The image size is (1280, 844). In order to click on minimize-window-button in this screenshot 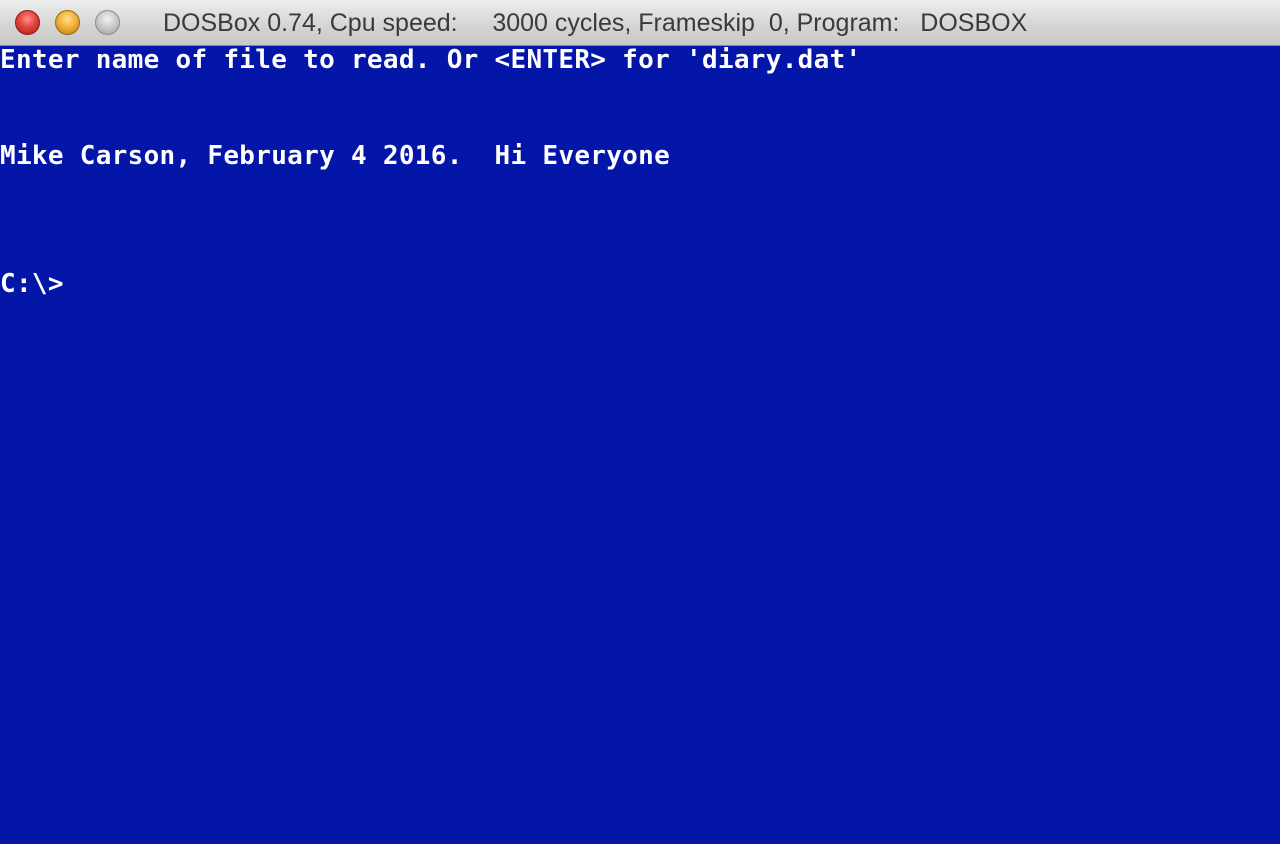, I will do `click(67, 22)`.